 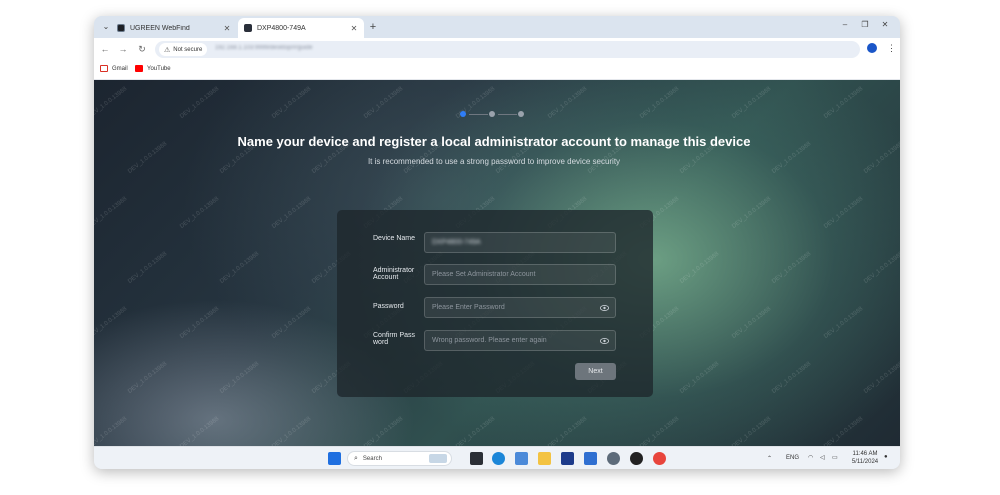 I want to click on wifi-icon: ◠, so click(x=810, y=457).